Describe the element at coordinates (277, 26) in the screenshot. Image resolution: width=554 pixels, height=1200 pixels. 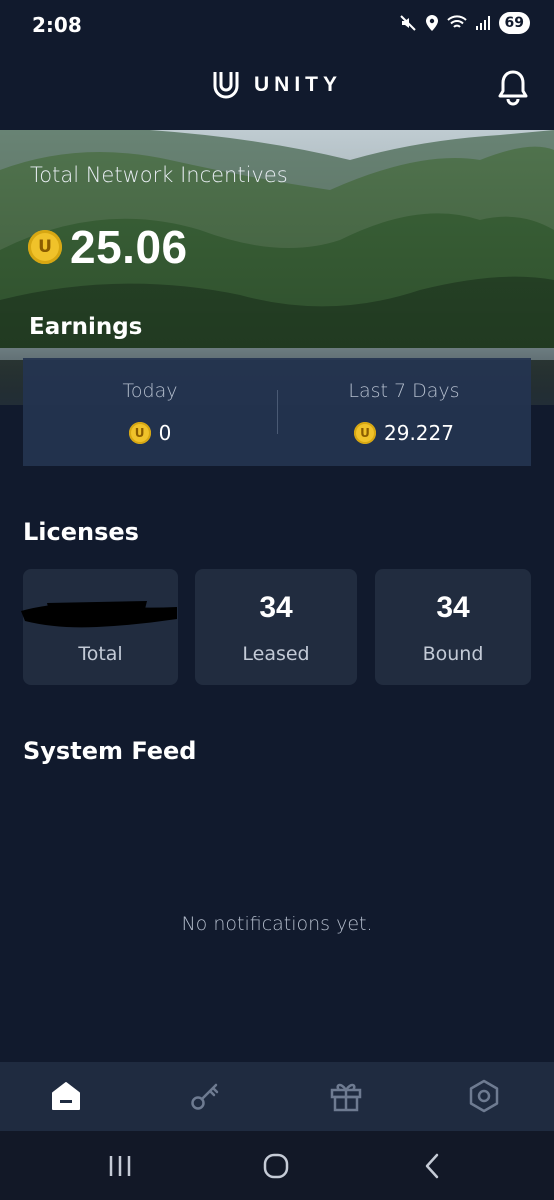
I see `status-bar: 2:08 69` at that location.